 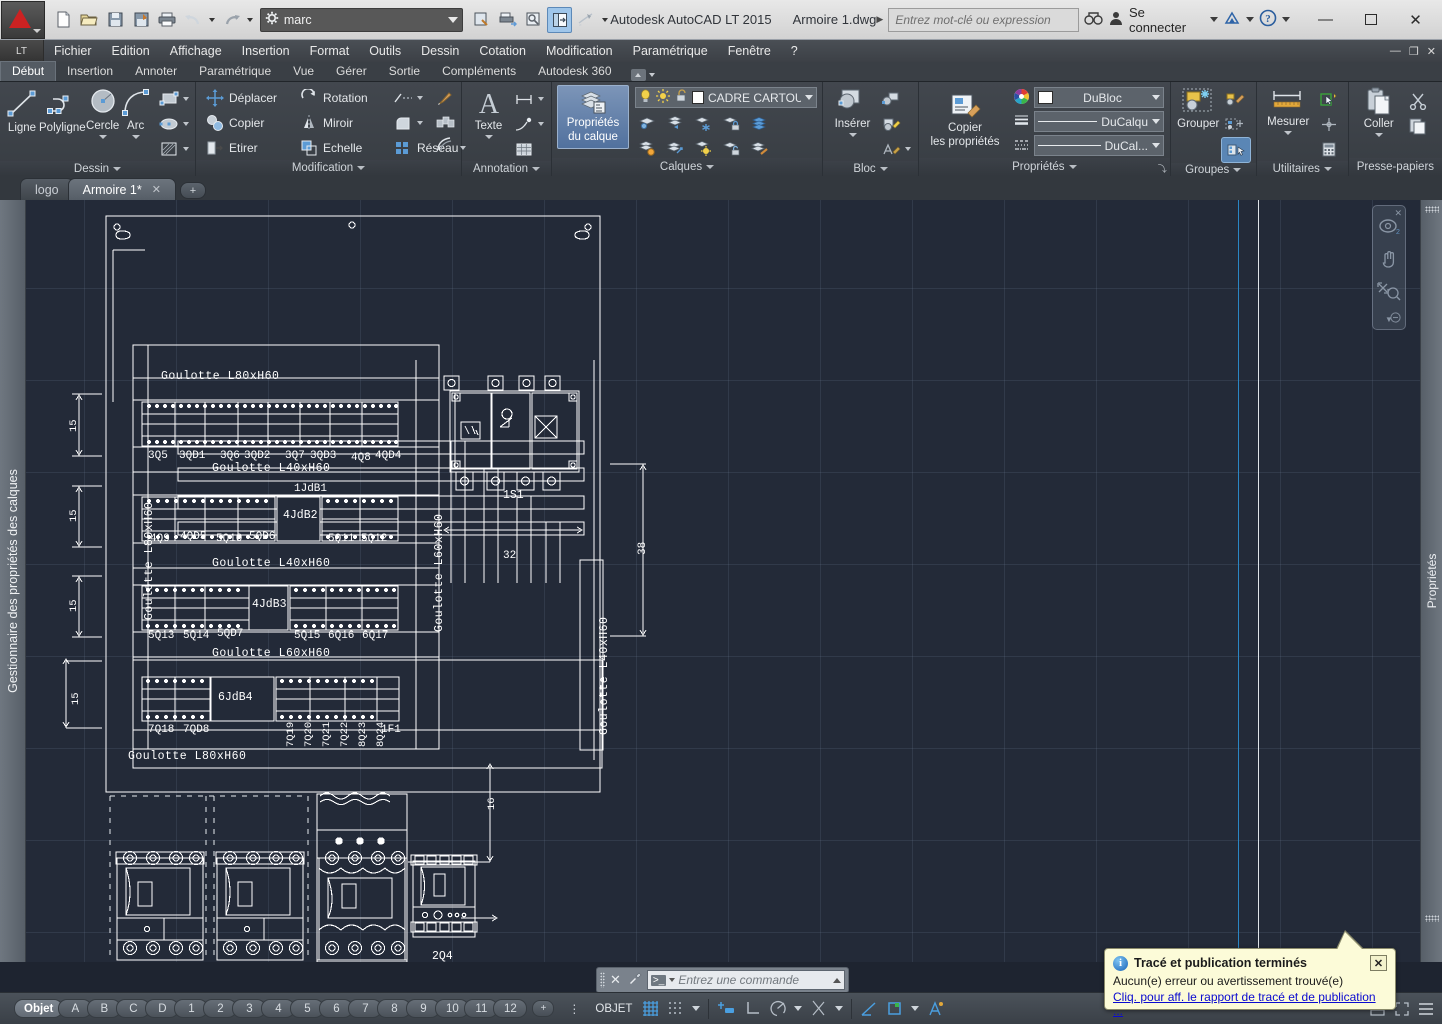 I want to click on help-dropdown-icon, so click(x=1286, y=19).